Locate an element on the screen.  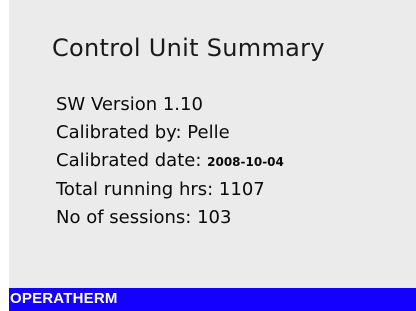
status-bar: OPERATHERM is located at coordinates (212, 299).